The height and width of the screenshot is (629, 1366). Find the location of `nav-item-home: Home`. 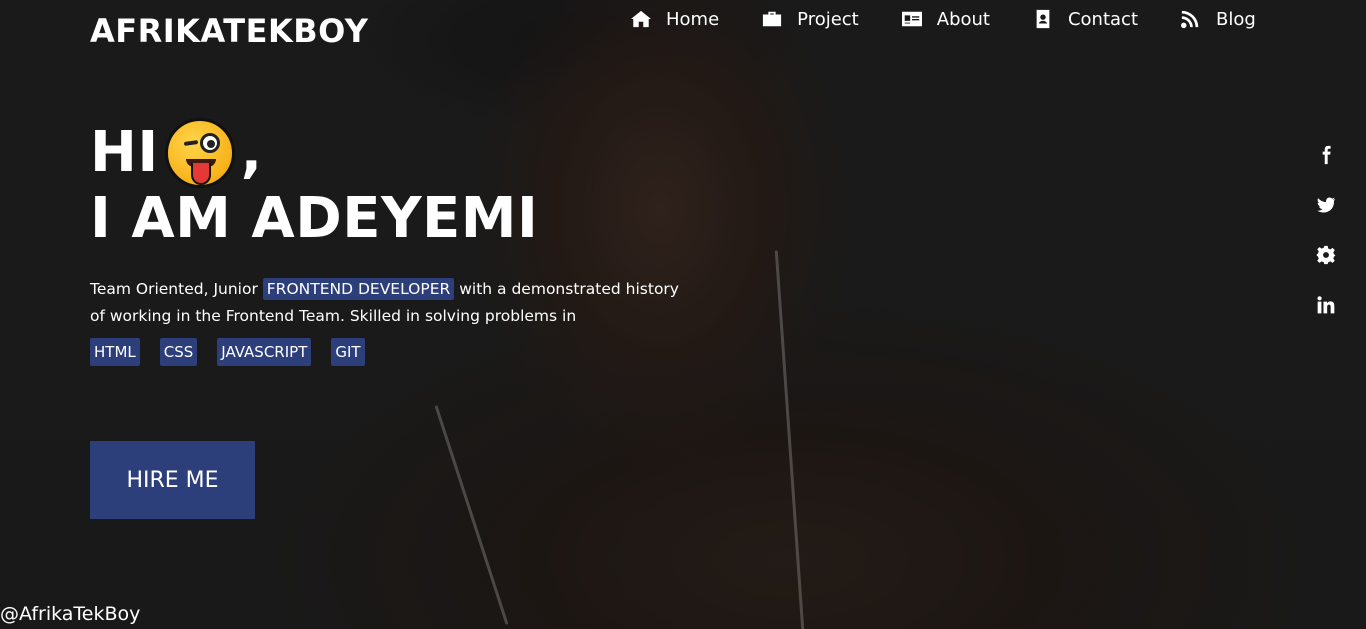

nav-item-home: Home is located at coordinates (674, 19).